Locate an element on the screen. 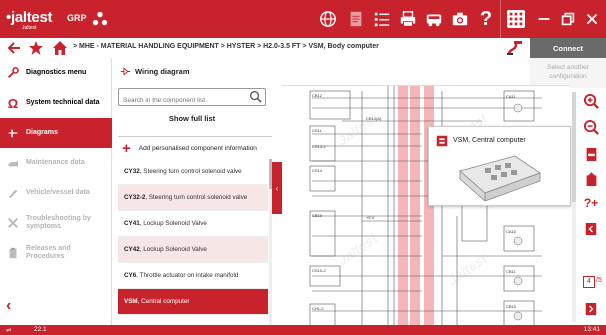 This screenshot has height=335, width=606. ecu-icon is located at coordinates (442, 143).